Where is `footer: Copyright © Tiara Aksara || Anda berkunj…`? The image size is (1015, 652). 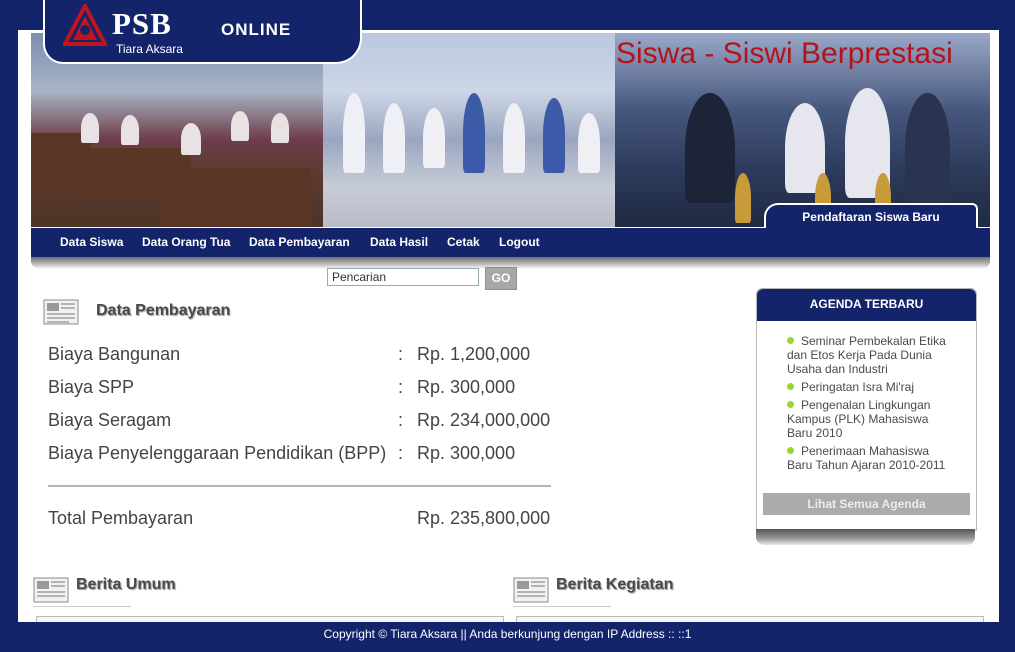 footer: Copyright © Tiara Aksara || Anda berkunj… is located at coordinates (507, 637).